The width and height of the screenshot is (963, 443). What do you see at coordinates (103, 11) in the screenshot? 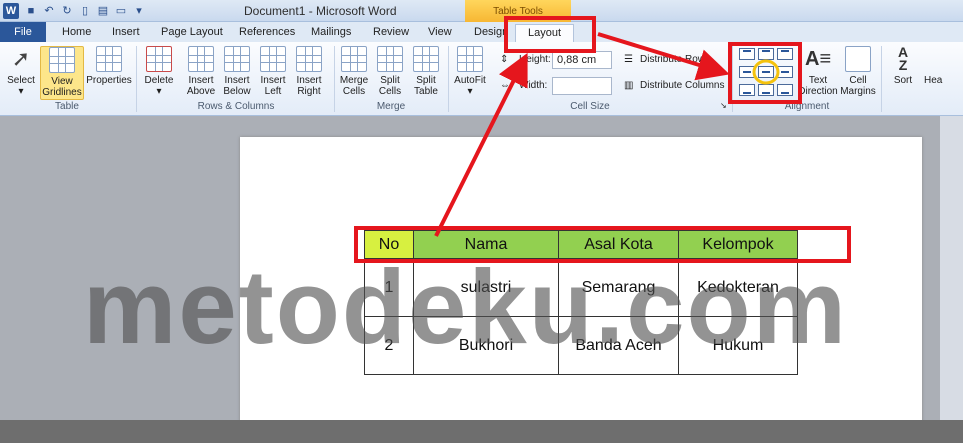
I see `print-preview-icon: ▤` at bounding box center [103, 11].